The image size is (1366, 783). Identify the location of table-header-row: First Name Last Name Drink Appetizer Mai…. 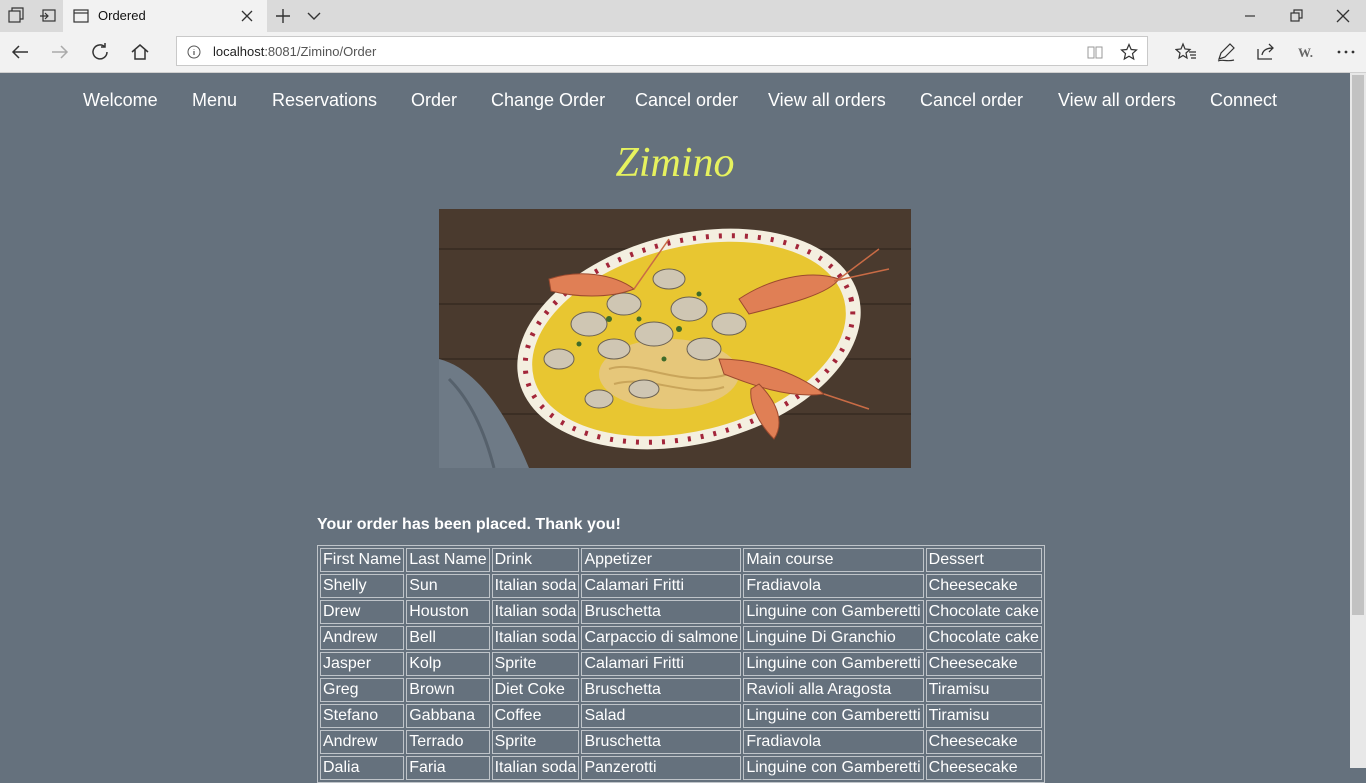
(681, 560).